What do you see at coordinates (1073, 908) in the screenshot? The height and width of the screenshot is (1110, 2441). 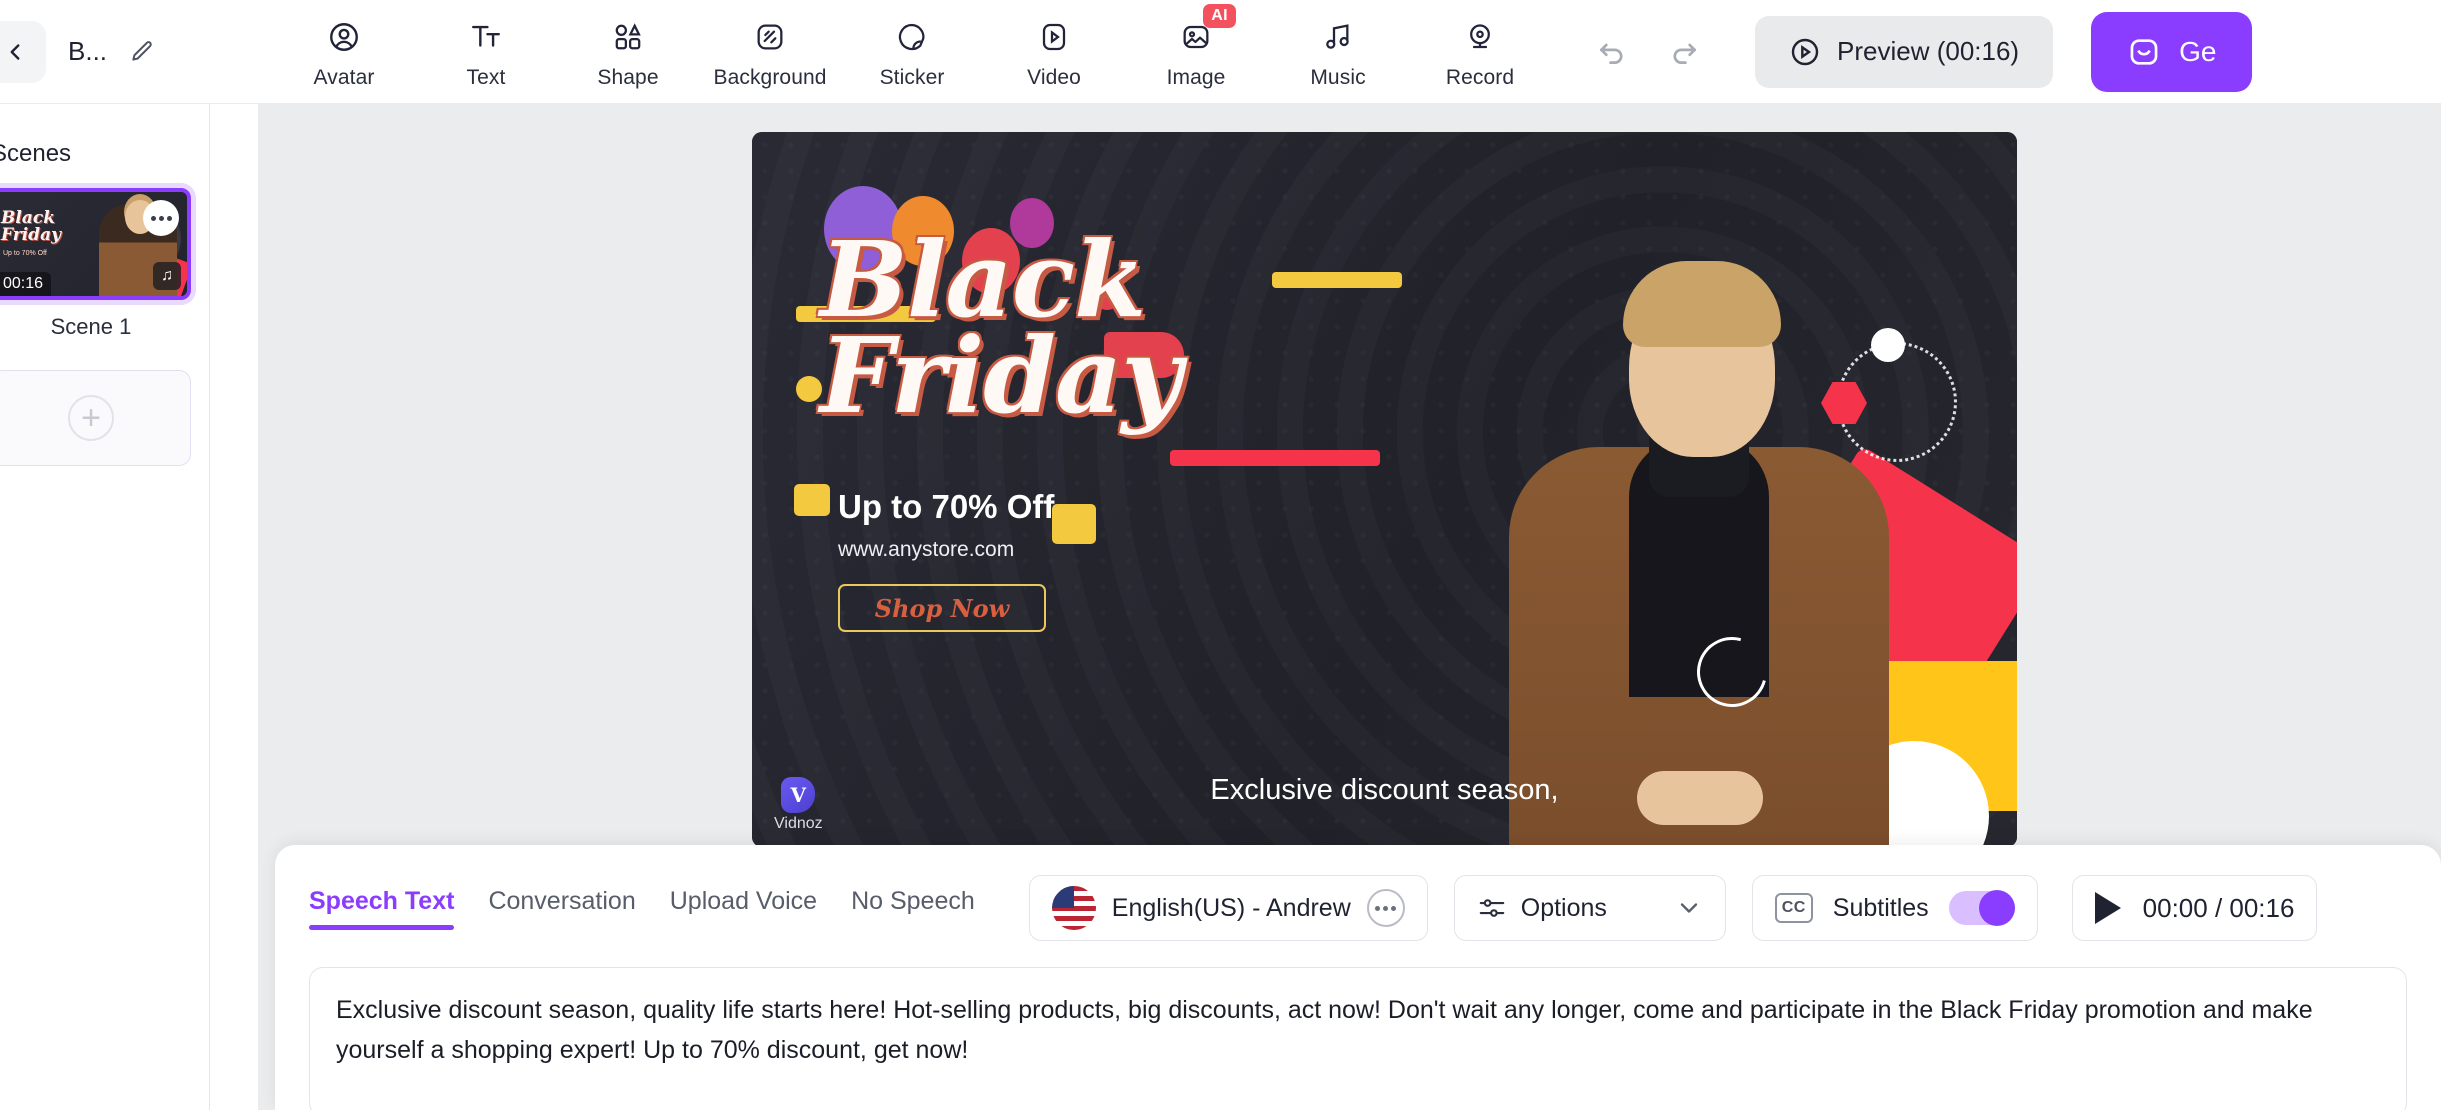 I see `us-flag-icon` at bounding box center [1073, 908].